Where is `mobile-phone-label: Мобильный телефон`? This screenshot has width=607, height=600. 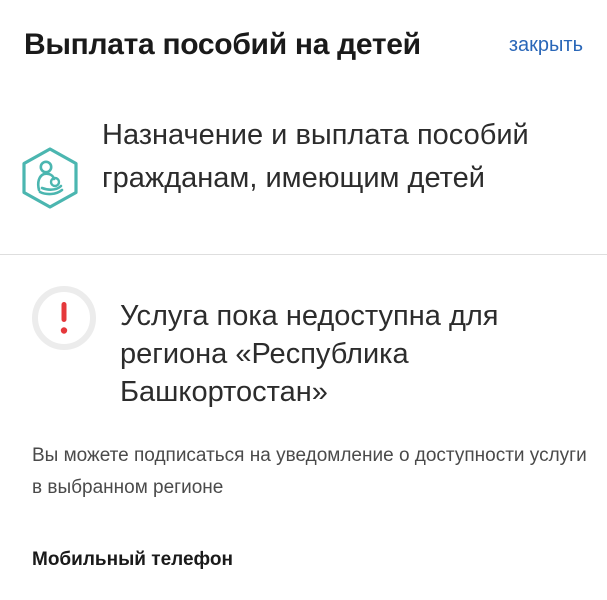 mobile-phone-label: Мобильный телефон is located at coordinates (132, 559).